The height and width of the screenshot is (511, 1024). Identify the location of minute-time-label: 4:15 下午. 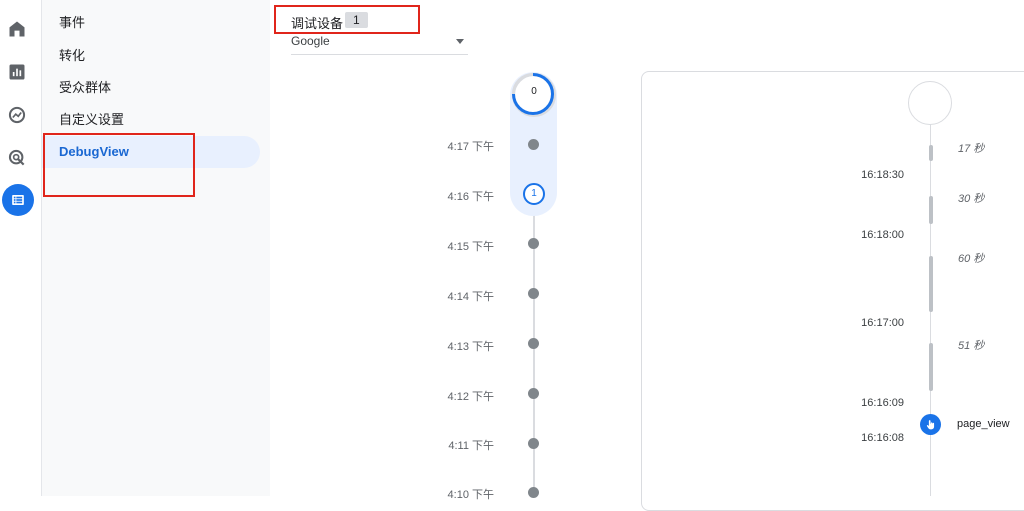
(470, 247).